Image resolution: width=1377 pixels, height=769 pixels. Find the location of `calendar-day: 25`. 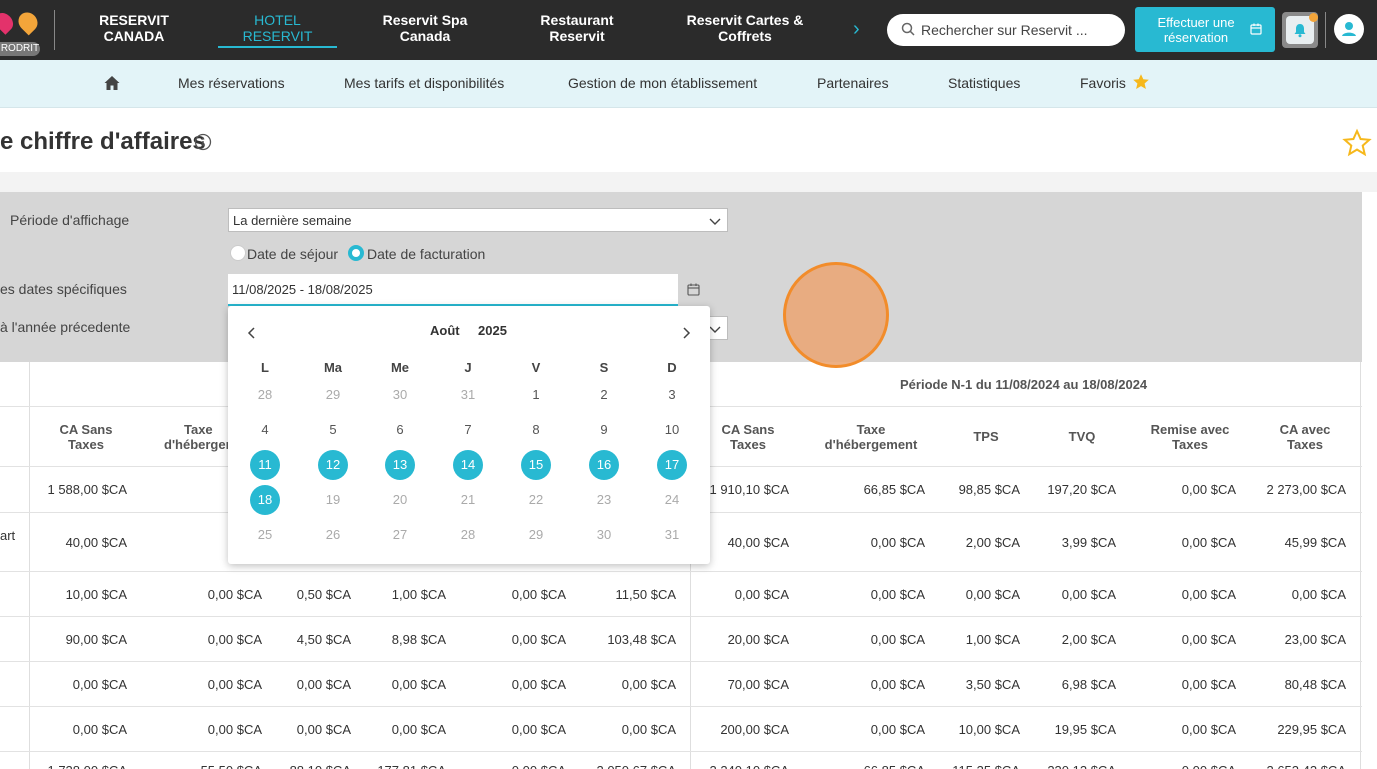

calendar-day: 25 is located at coordinates (265, 535).